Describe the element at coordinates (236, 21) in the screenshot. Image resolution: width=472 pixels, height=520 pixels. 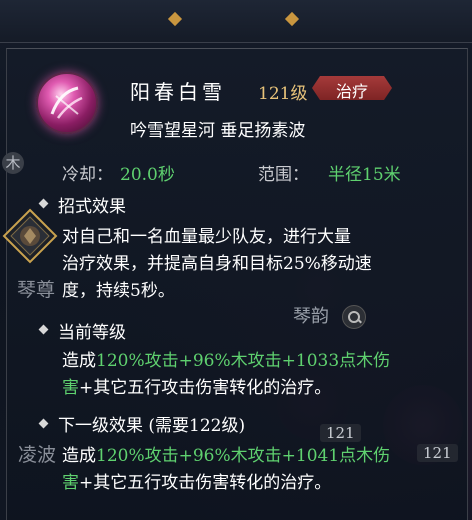
I see `top-bar` at that location.